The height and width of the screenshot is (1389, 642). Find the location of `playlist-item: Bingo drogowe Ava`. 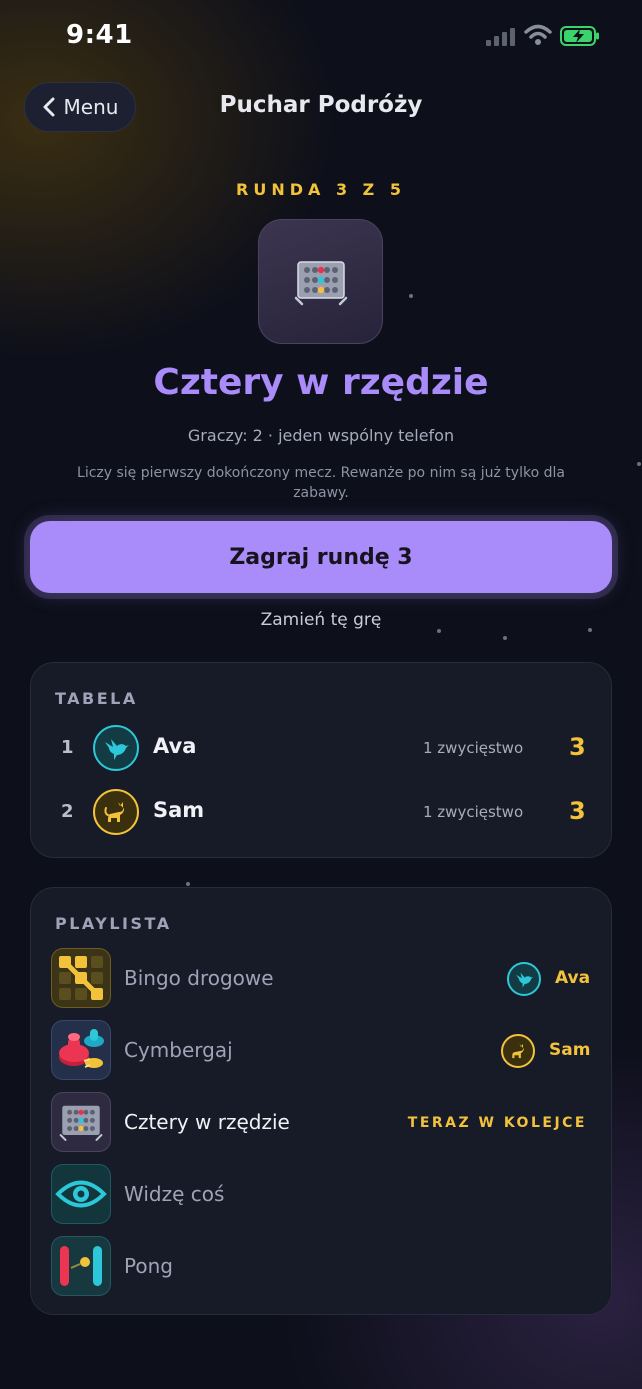

playlist-item: Bingo drogowe Ava is located at coordinates (321, 979).